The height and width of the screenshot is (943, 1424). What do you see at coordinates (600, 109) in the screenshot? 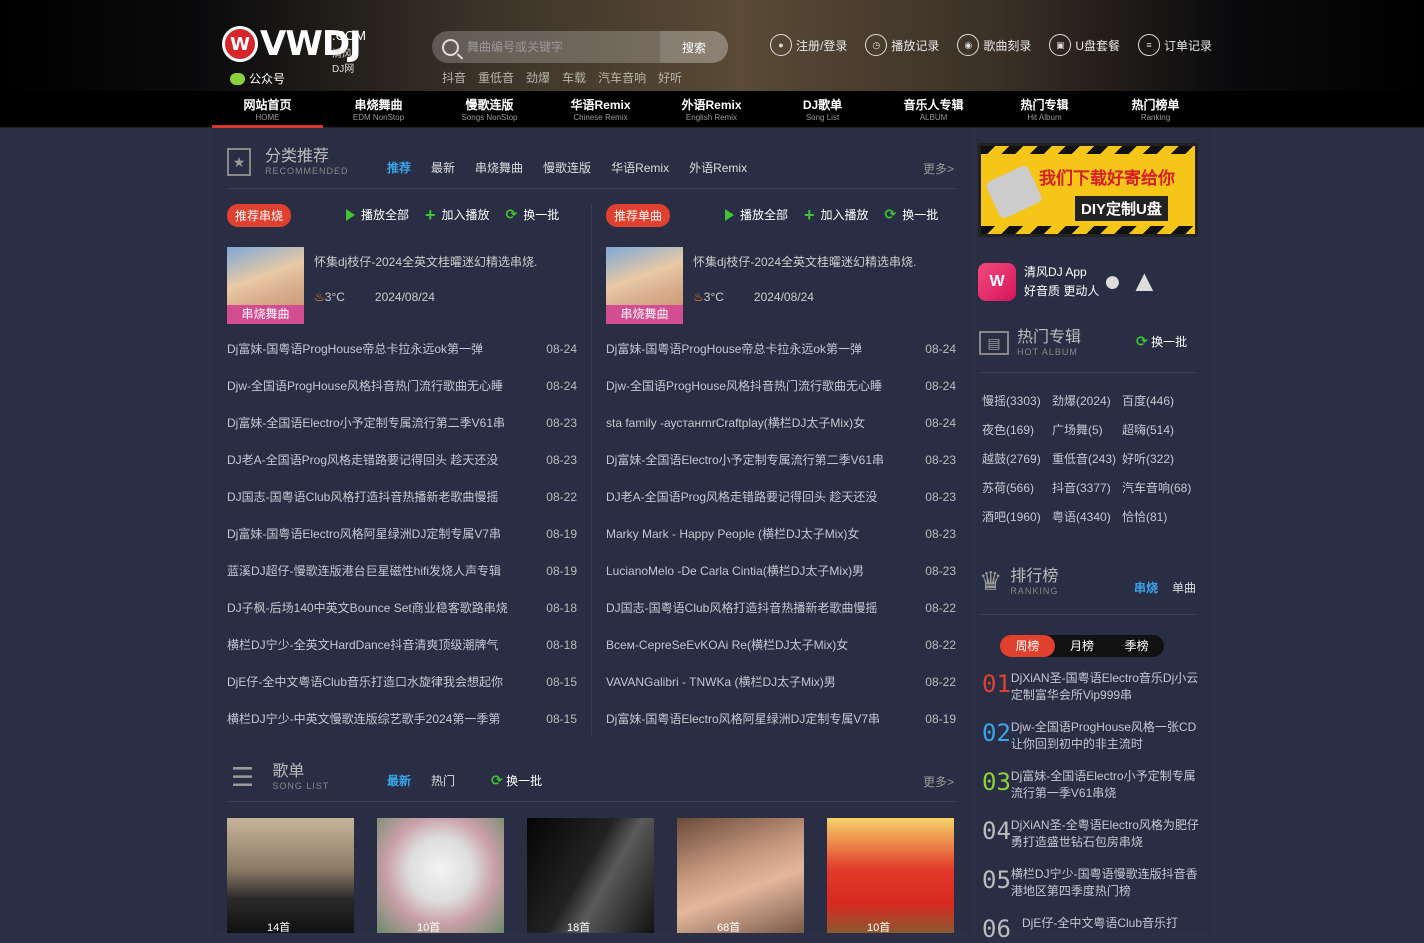
I see `nav-item-chinese-remix: 华语Remix Chinese Remix` at bounding box center [600, 109].